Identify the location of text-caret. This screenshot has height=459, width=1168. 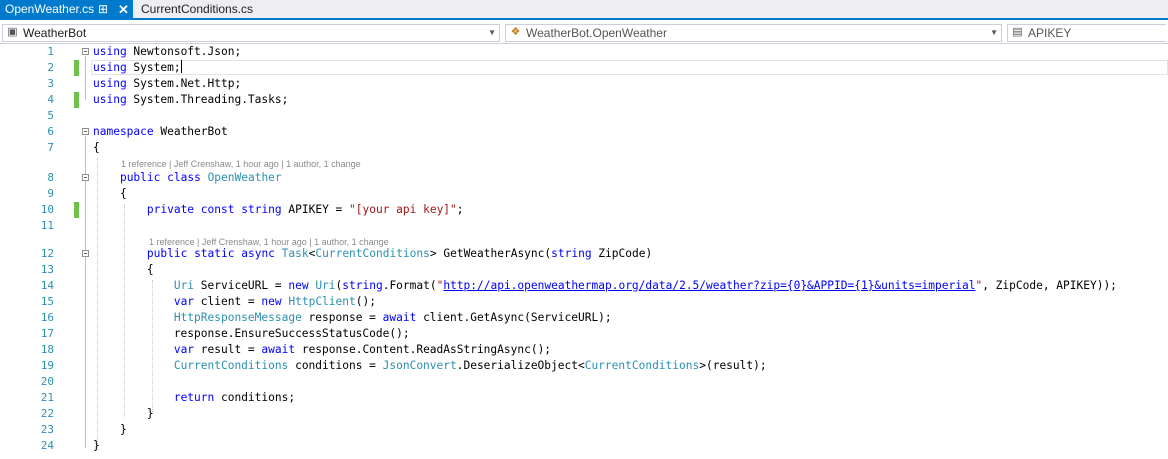
(181, 66).